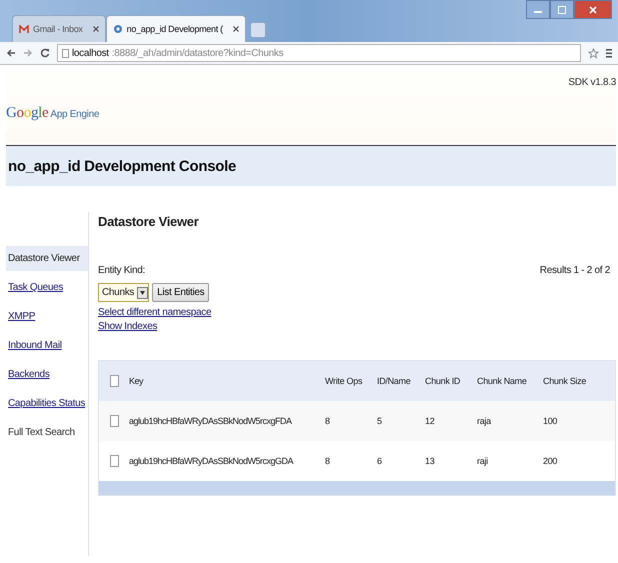  I want to click on minimize-button, so click(538, 9).